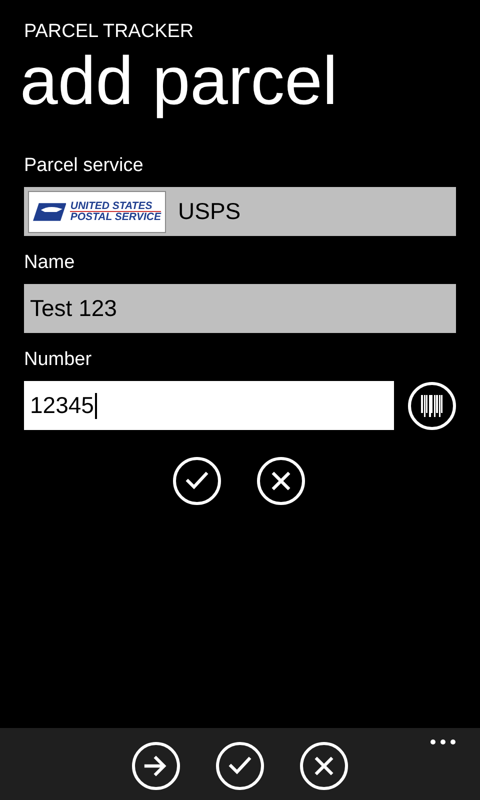  What do you see at coordinates (209, 405) in the screenshot?
I see `input-field: 12345` at bounding box center [209, 405].